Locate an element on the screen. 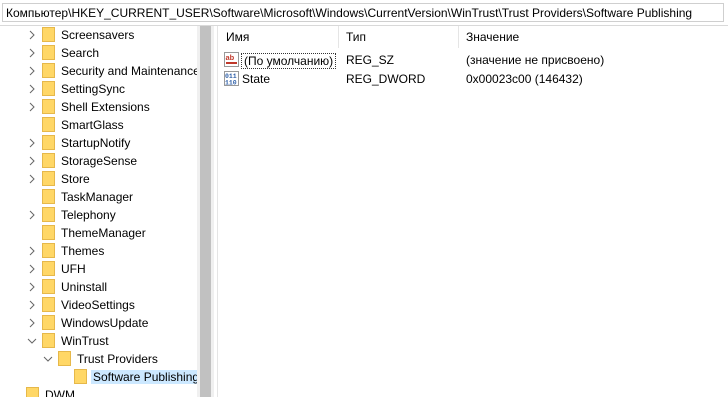 Image resolution: width=728 pixels, height=397 pixels. column-header-name: Имя is located at coordinates (237, 37).